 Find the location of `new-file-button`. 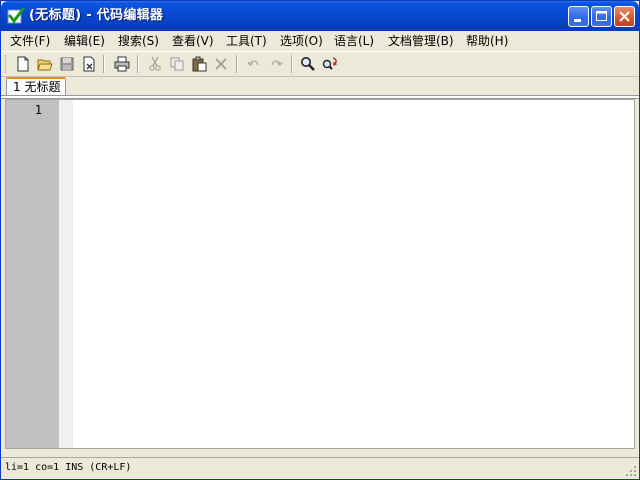

new-file-button is located at coordinates (23, 64).